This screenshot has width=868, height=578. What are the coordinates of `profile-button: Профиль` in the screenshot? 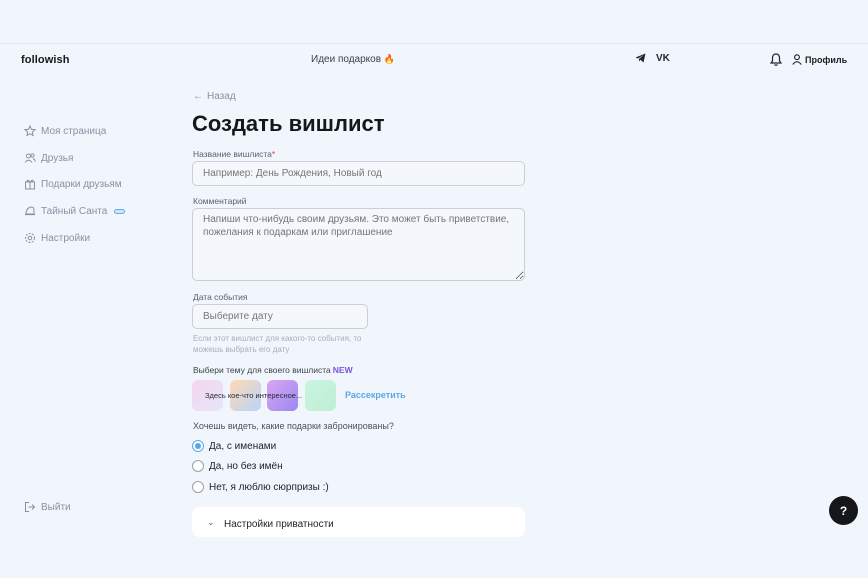 It's located at (819, 59).